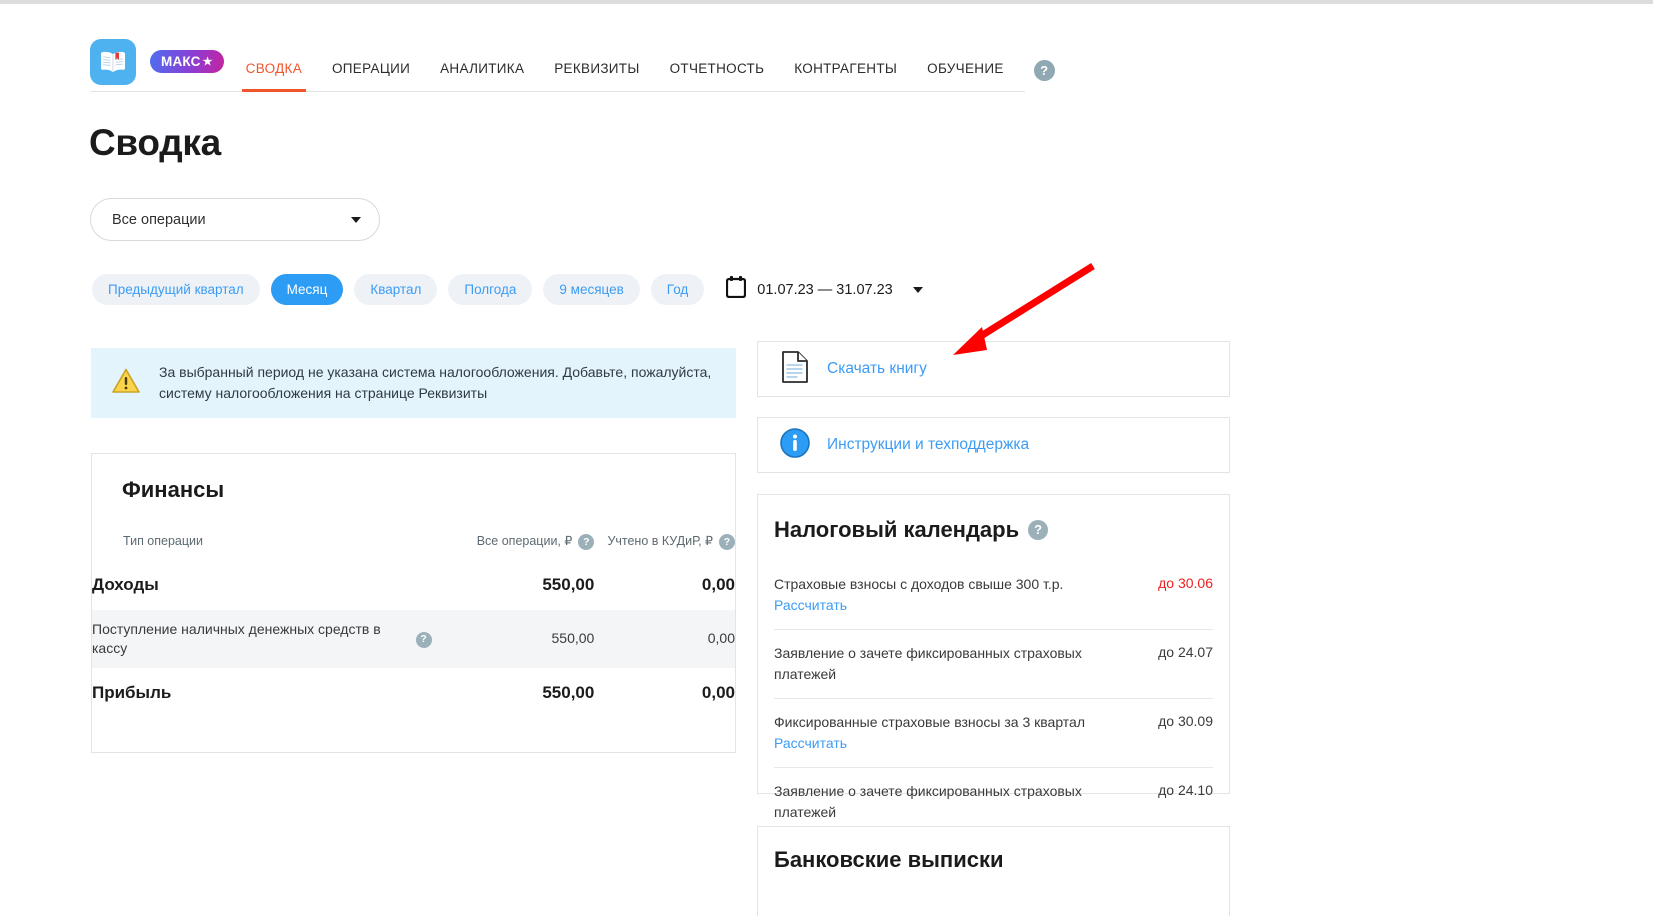 Image resolution: width=1653 pixels, height=916 pixels. Describe the element at coordinates (1185, 652) in the screenshot. I see `tax-row-2-date: до 24.07` at that location.